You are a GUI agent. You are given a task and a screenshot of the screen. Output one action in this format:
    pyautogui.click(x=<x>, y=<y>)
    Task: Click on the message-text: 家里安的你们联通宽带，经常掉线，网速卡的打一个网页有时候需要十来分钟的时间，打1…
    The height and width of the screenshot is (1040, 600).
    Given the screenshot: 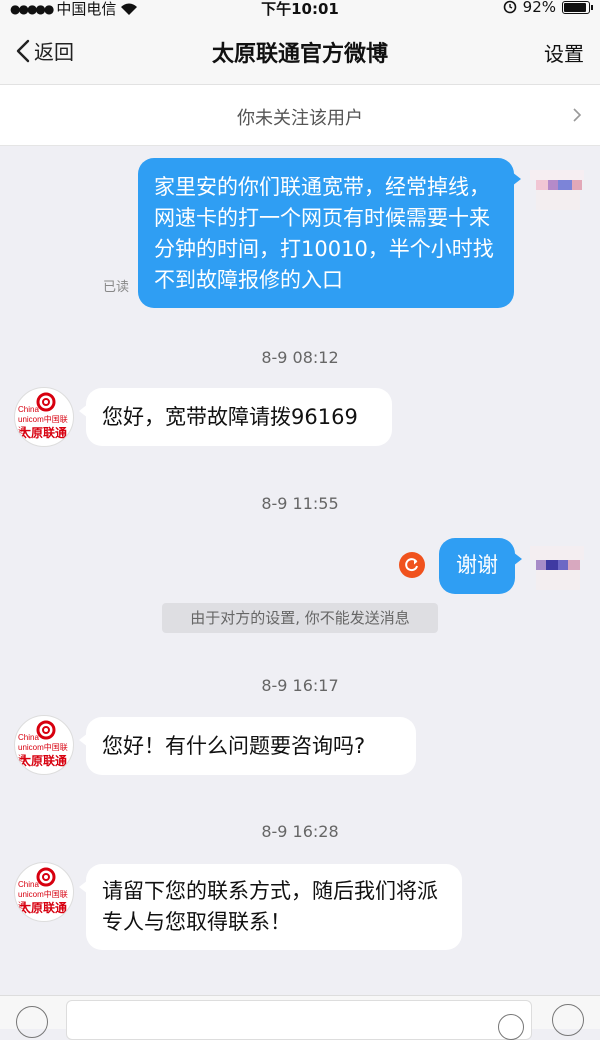 What is the action you would take?
    pyautogui.click(x=324, y=233)
    